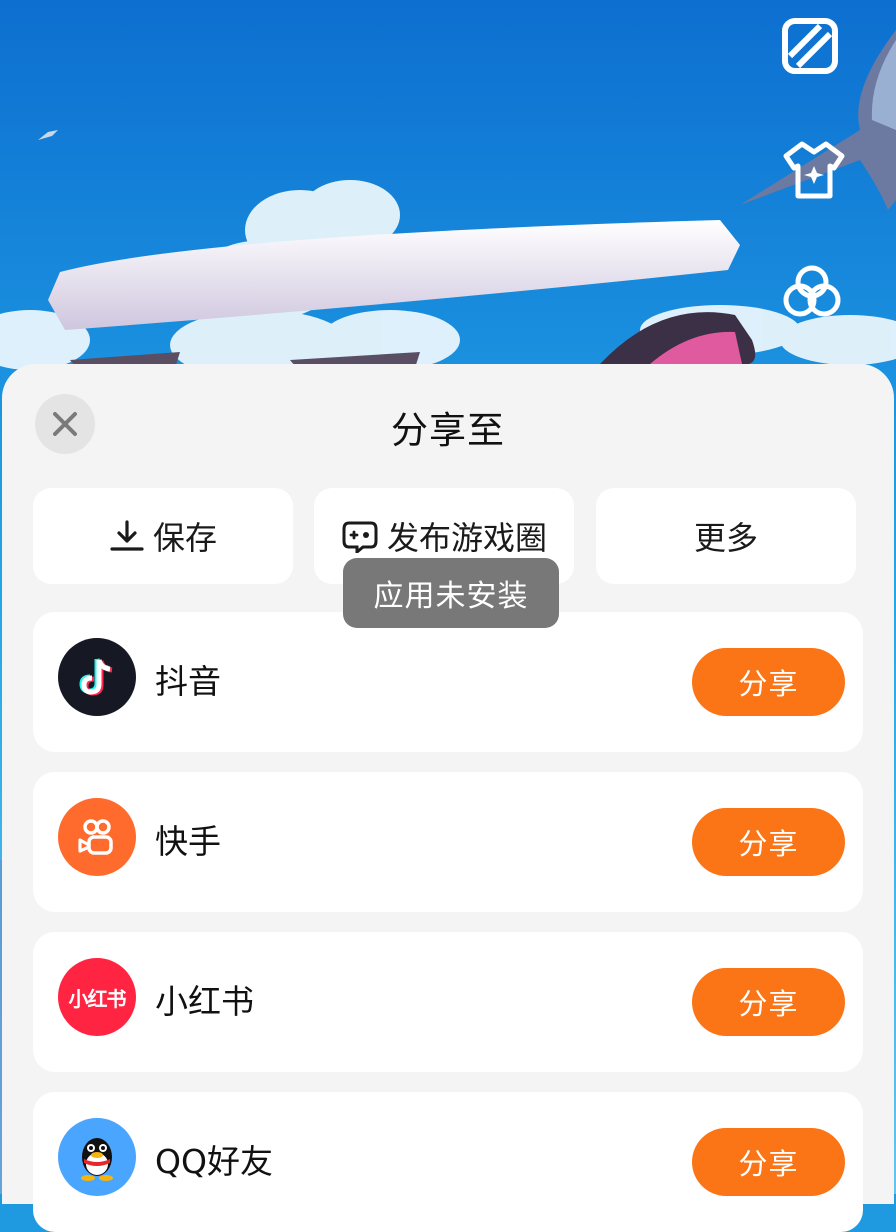  Describe the element at coordinates (188, 681) in the screenshot. I see `app-name: 抖音` at that location.